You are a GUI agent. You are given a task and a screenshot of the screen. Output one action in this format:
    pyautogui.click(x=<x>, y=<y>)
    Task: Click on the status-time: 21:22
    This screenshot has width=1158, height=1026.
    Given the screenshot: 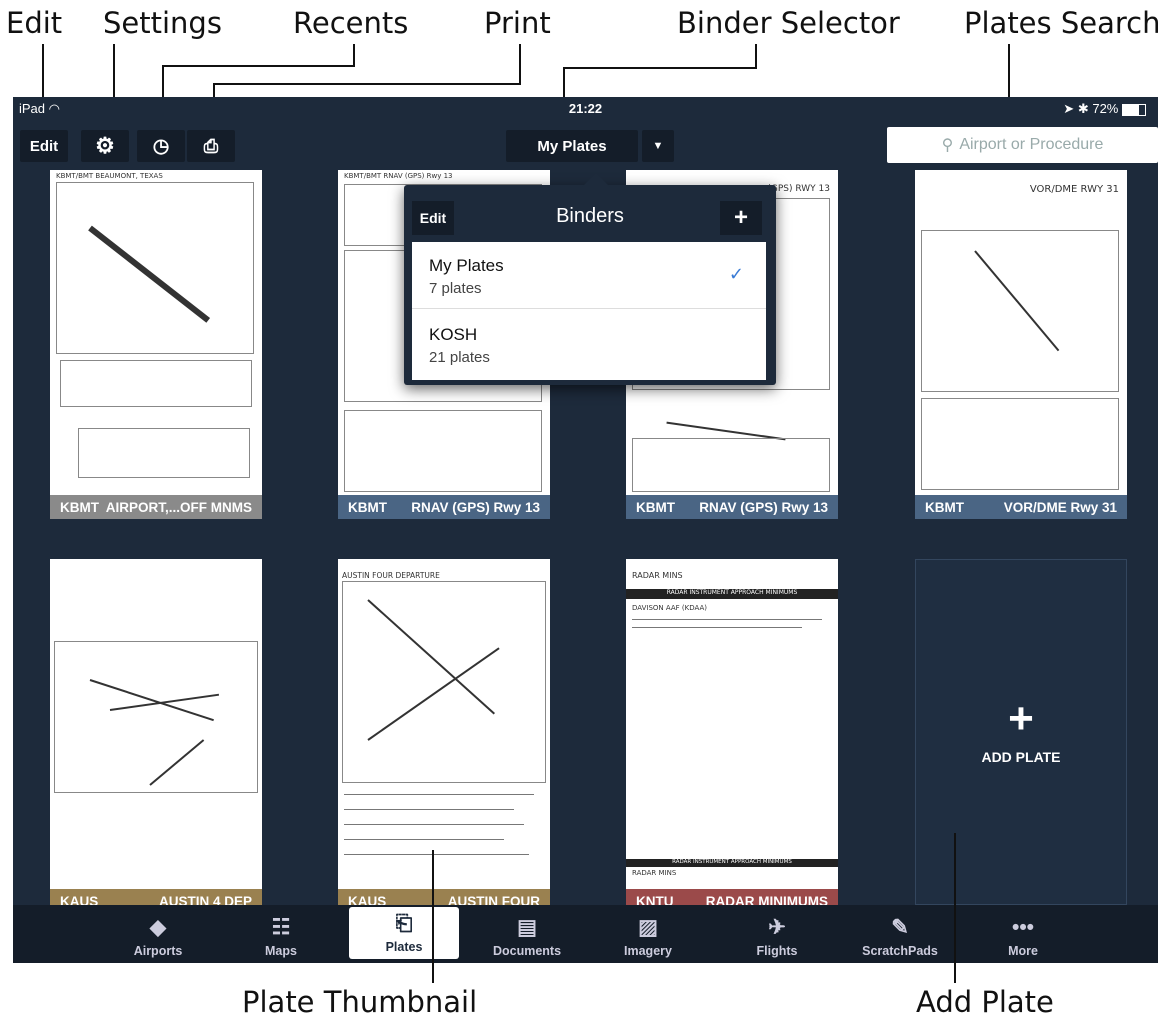 What is the action you would take?
    pyautogui.click(x=585, y=108)
    